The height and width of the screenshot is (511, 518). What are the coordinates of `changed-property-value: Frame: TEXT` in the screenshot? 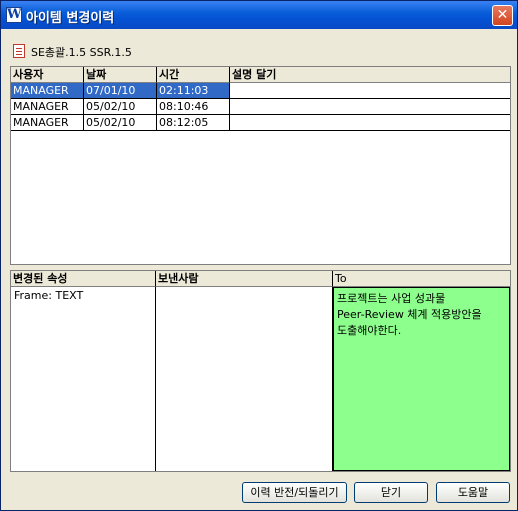 It's located at (49, 295).